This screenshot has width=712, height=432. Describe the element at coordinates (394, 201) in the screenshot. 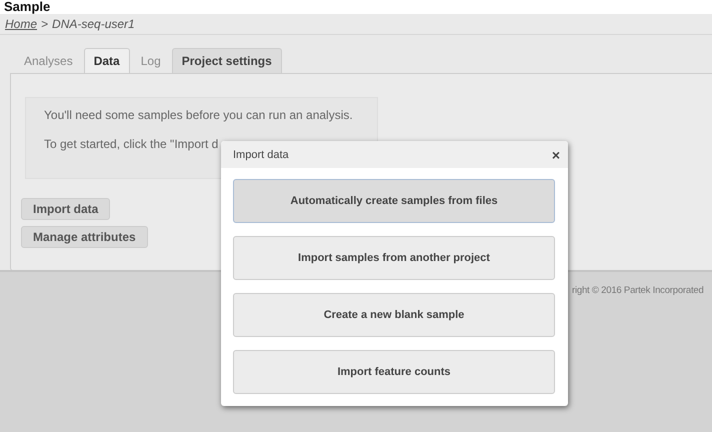

I see `option-button: Automatically create samples from files` at that location.